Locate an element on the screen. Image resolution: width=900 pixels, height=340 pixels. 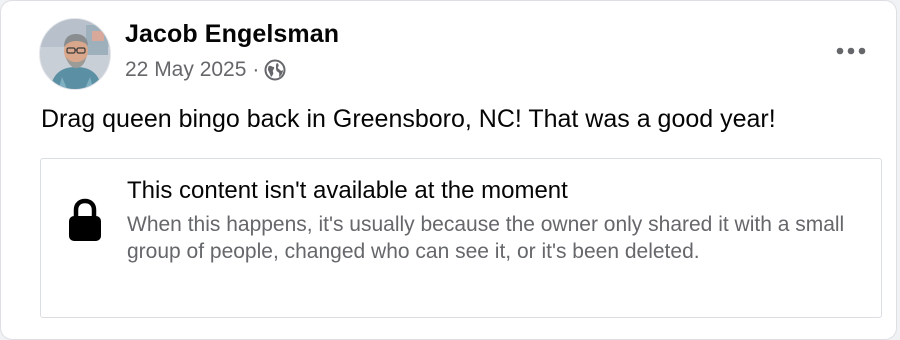
post-date: 22 May 2025 is located at coordinates (185, 70).